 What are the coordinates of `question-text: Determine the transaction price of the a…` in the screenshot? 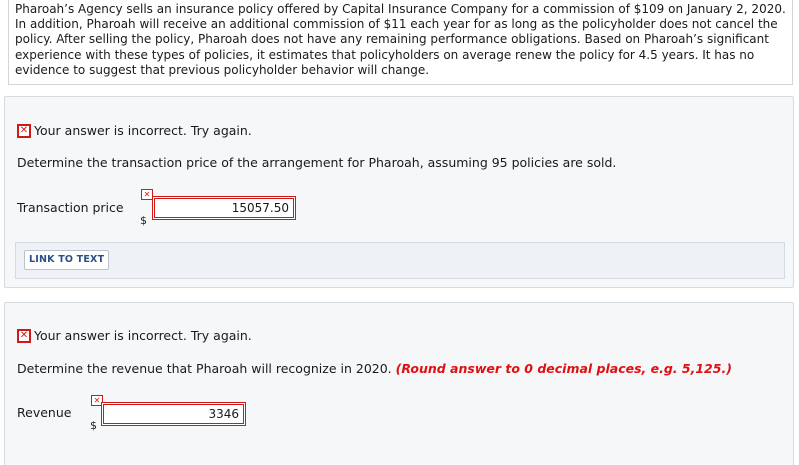 It's located at (317, 162).